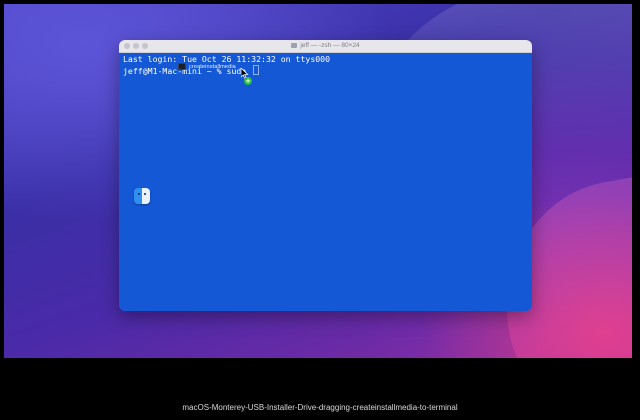 The height and width of the screenshot is (420, 640). Describe the element at coordinates (330, 45) in the screenshot. I see `window-title-text: jeff — -zsh — 80×24` at that location.